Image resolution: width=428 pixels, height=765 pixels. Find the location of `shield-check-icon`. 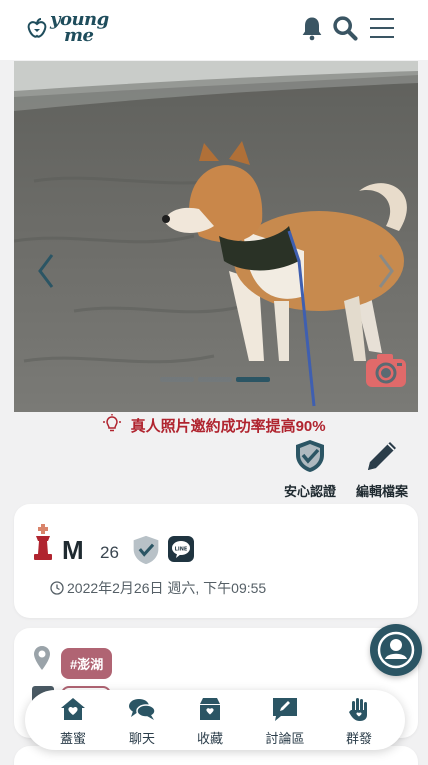

shield-check-icon is located at coordinates (310, 456).